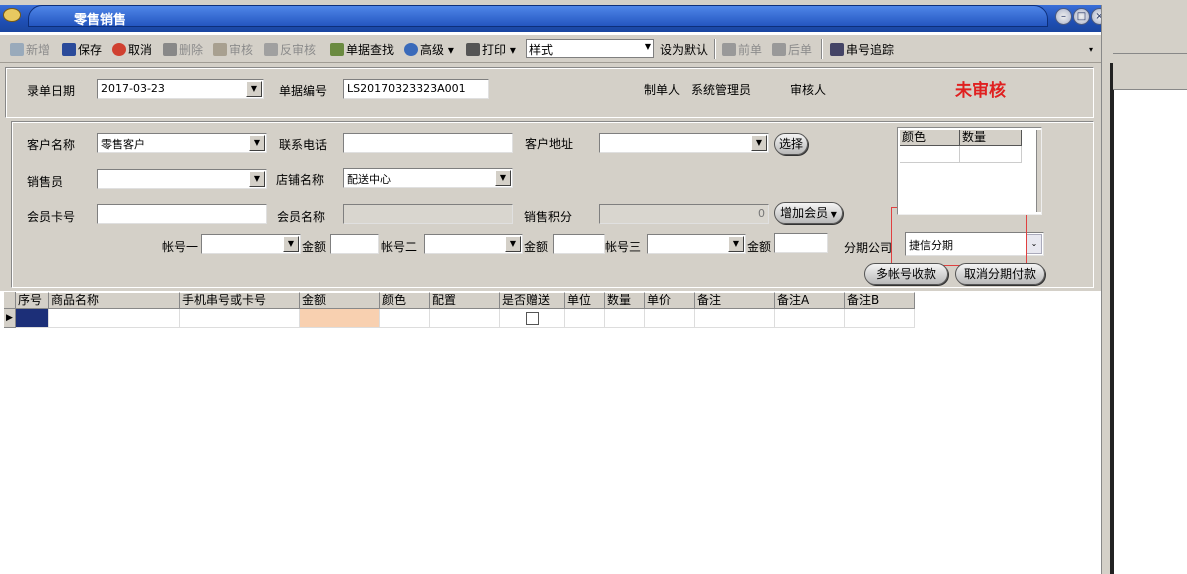  What do you see at coordinates (233, 49) in the screenshot?
I see `audit-button: 审核` at bounding box center [233, 49].